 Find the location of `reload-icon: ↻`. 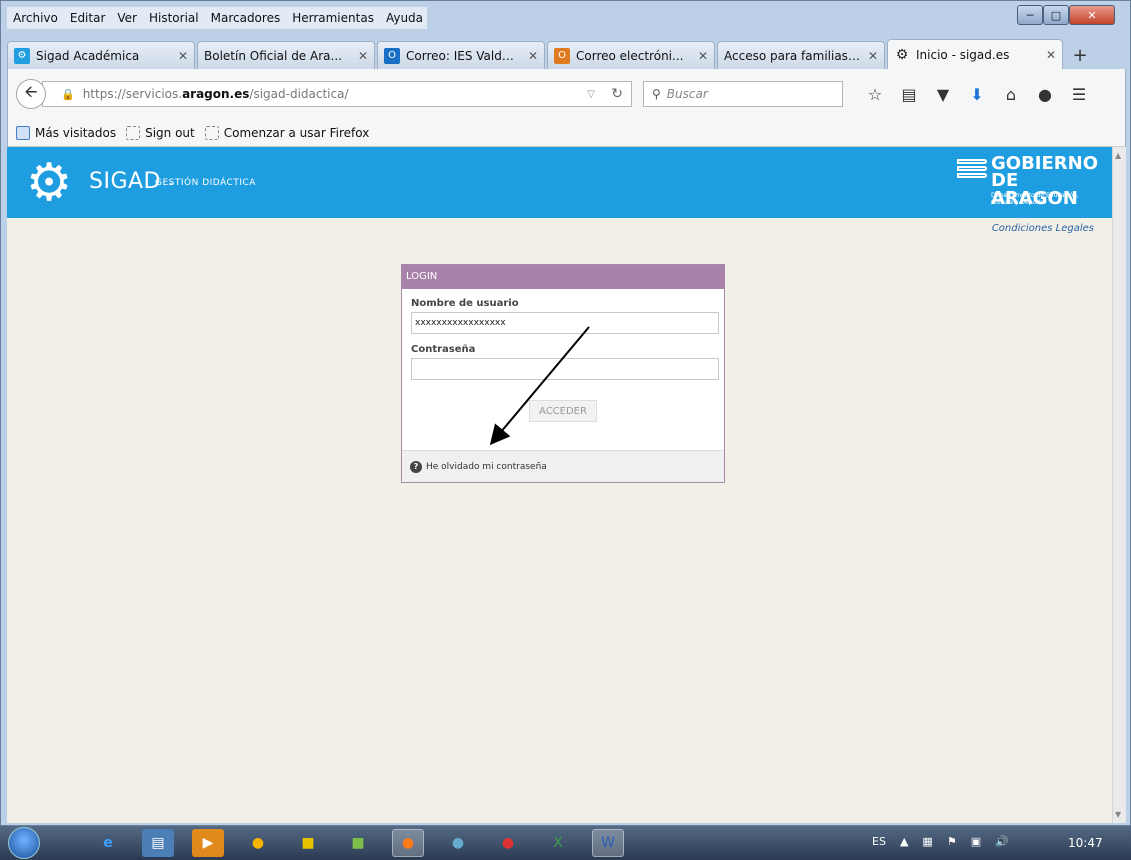

reload-icon: ↻ is located at coordinates (617, 94).